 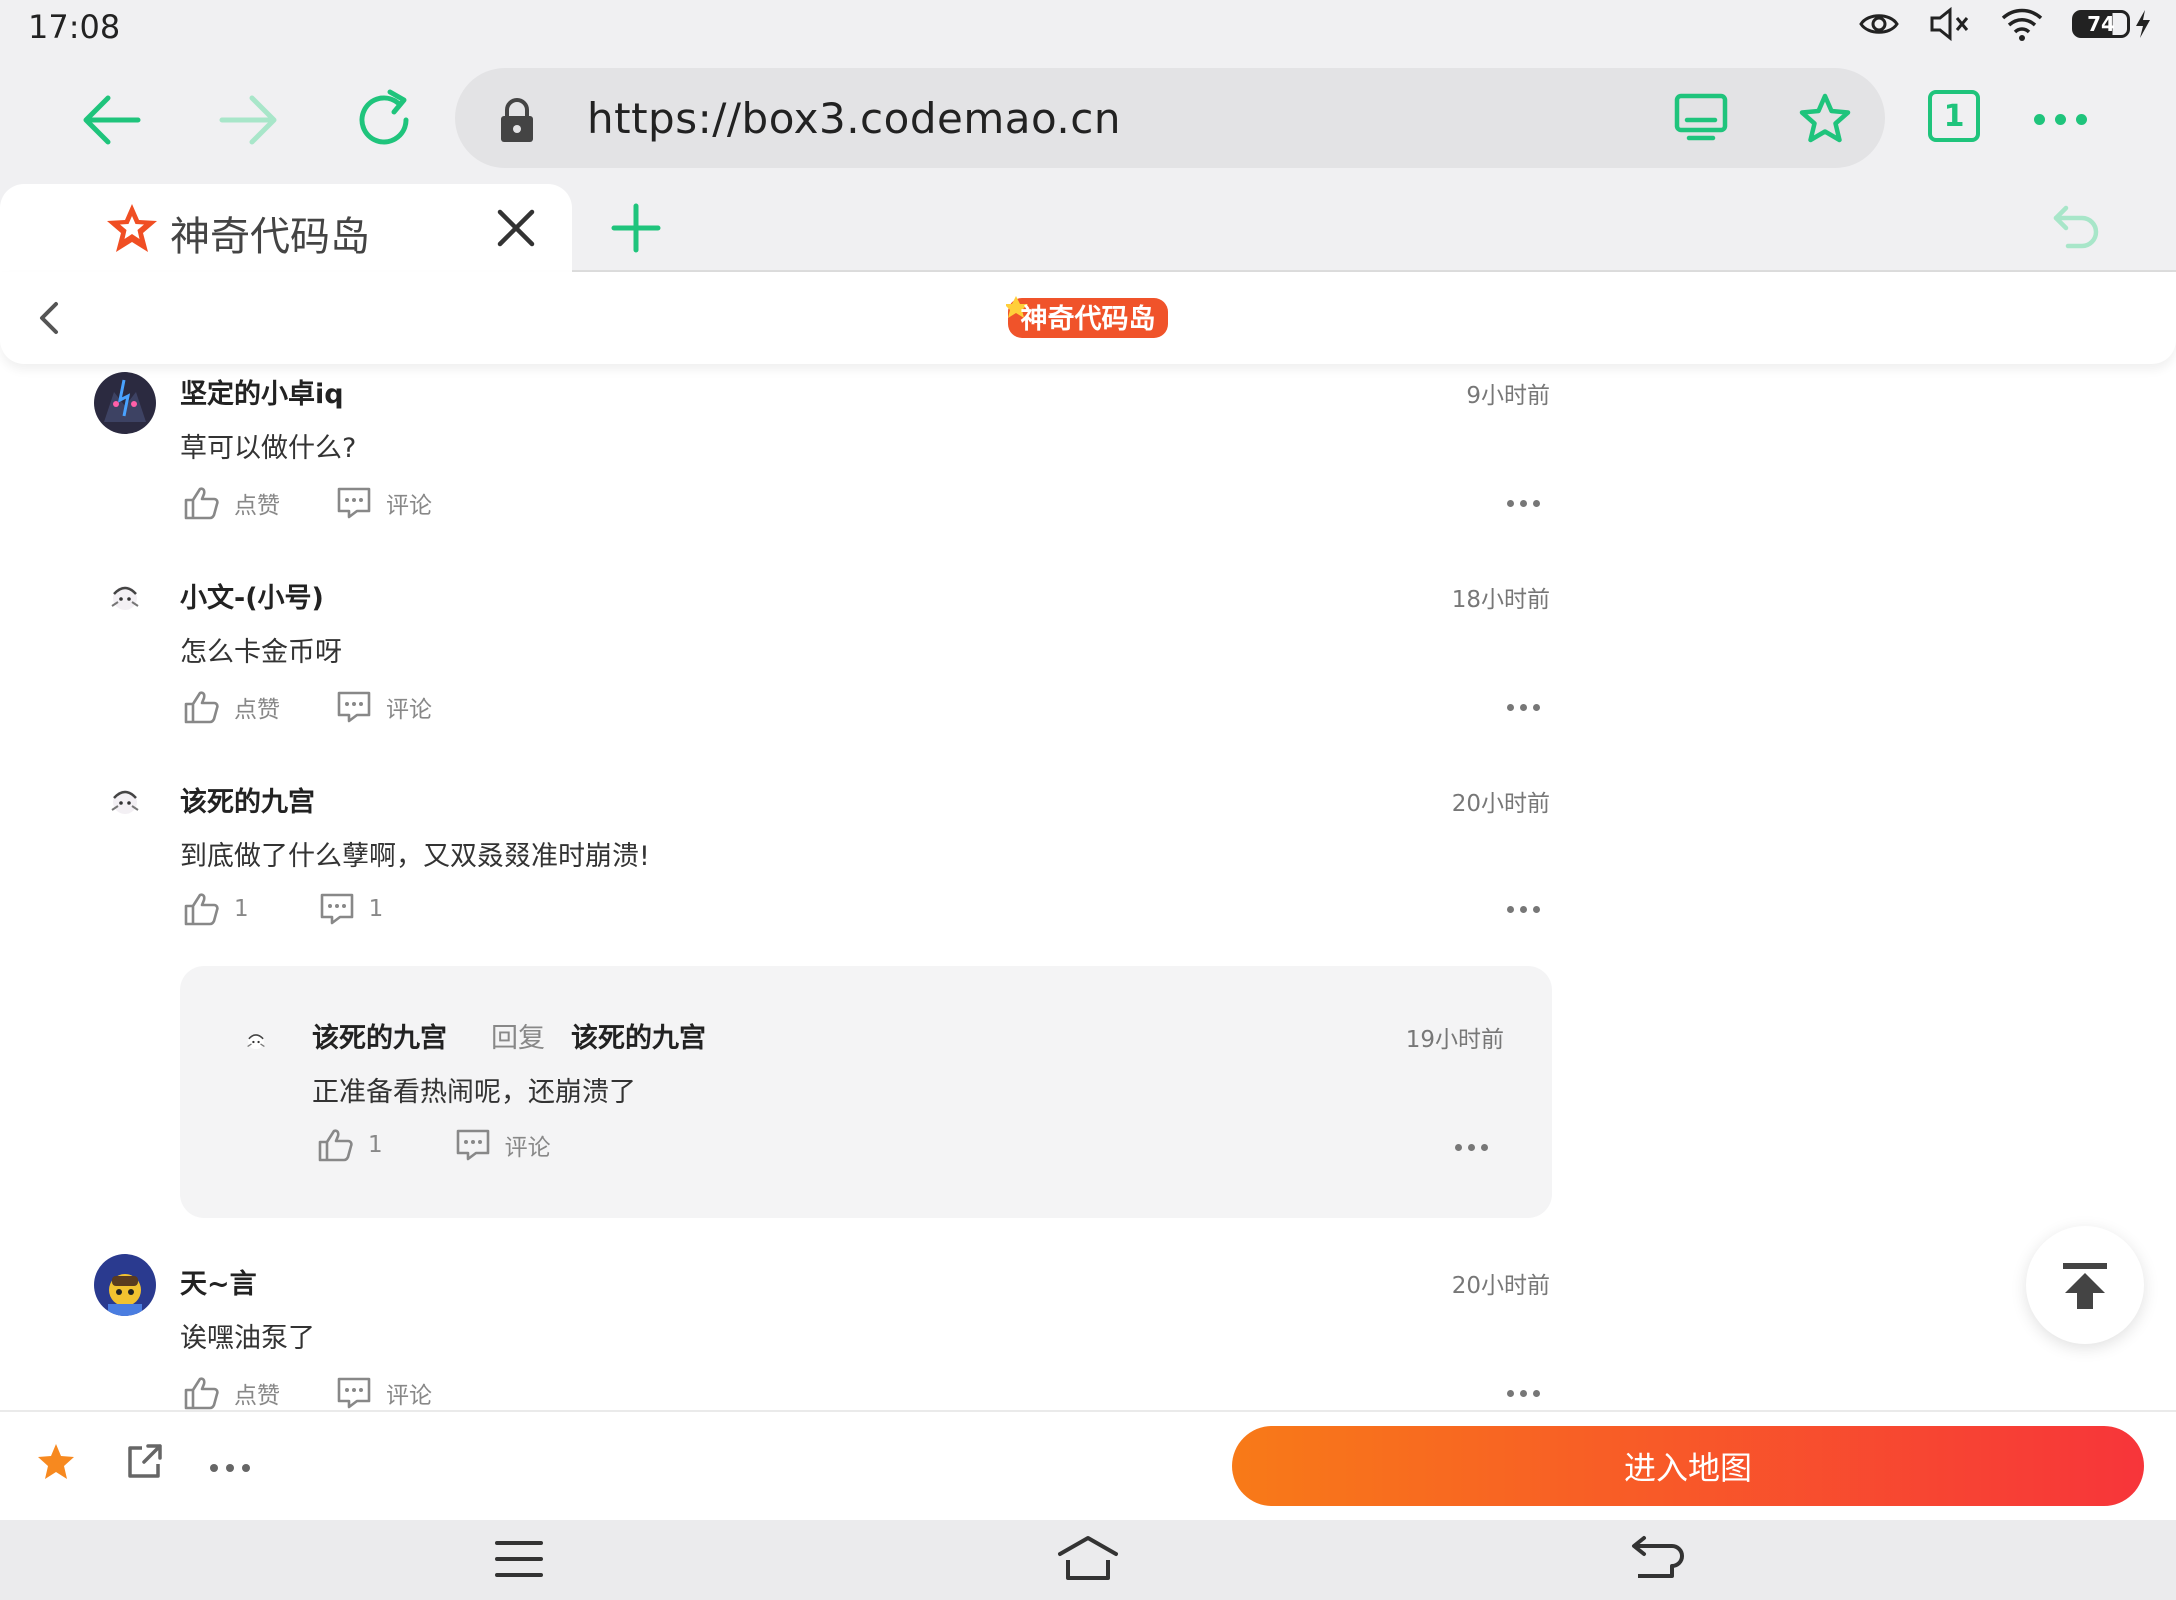 I want to click on reply-word: 回复, so click(x=518, y=1038).